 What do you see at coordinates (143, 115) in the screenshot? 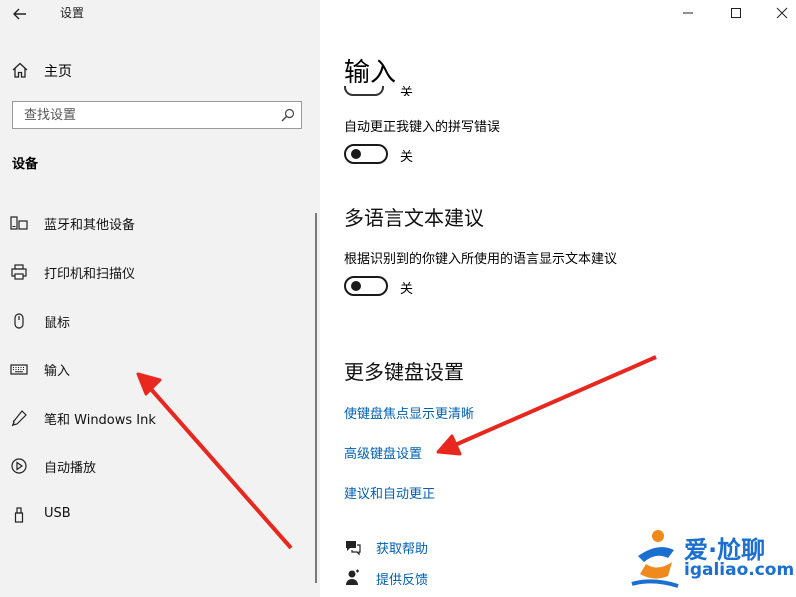
I see `search-input` at bounding box center [143, 115].